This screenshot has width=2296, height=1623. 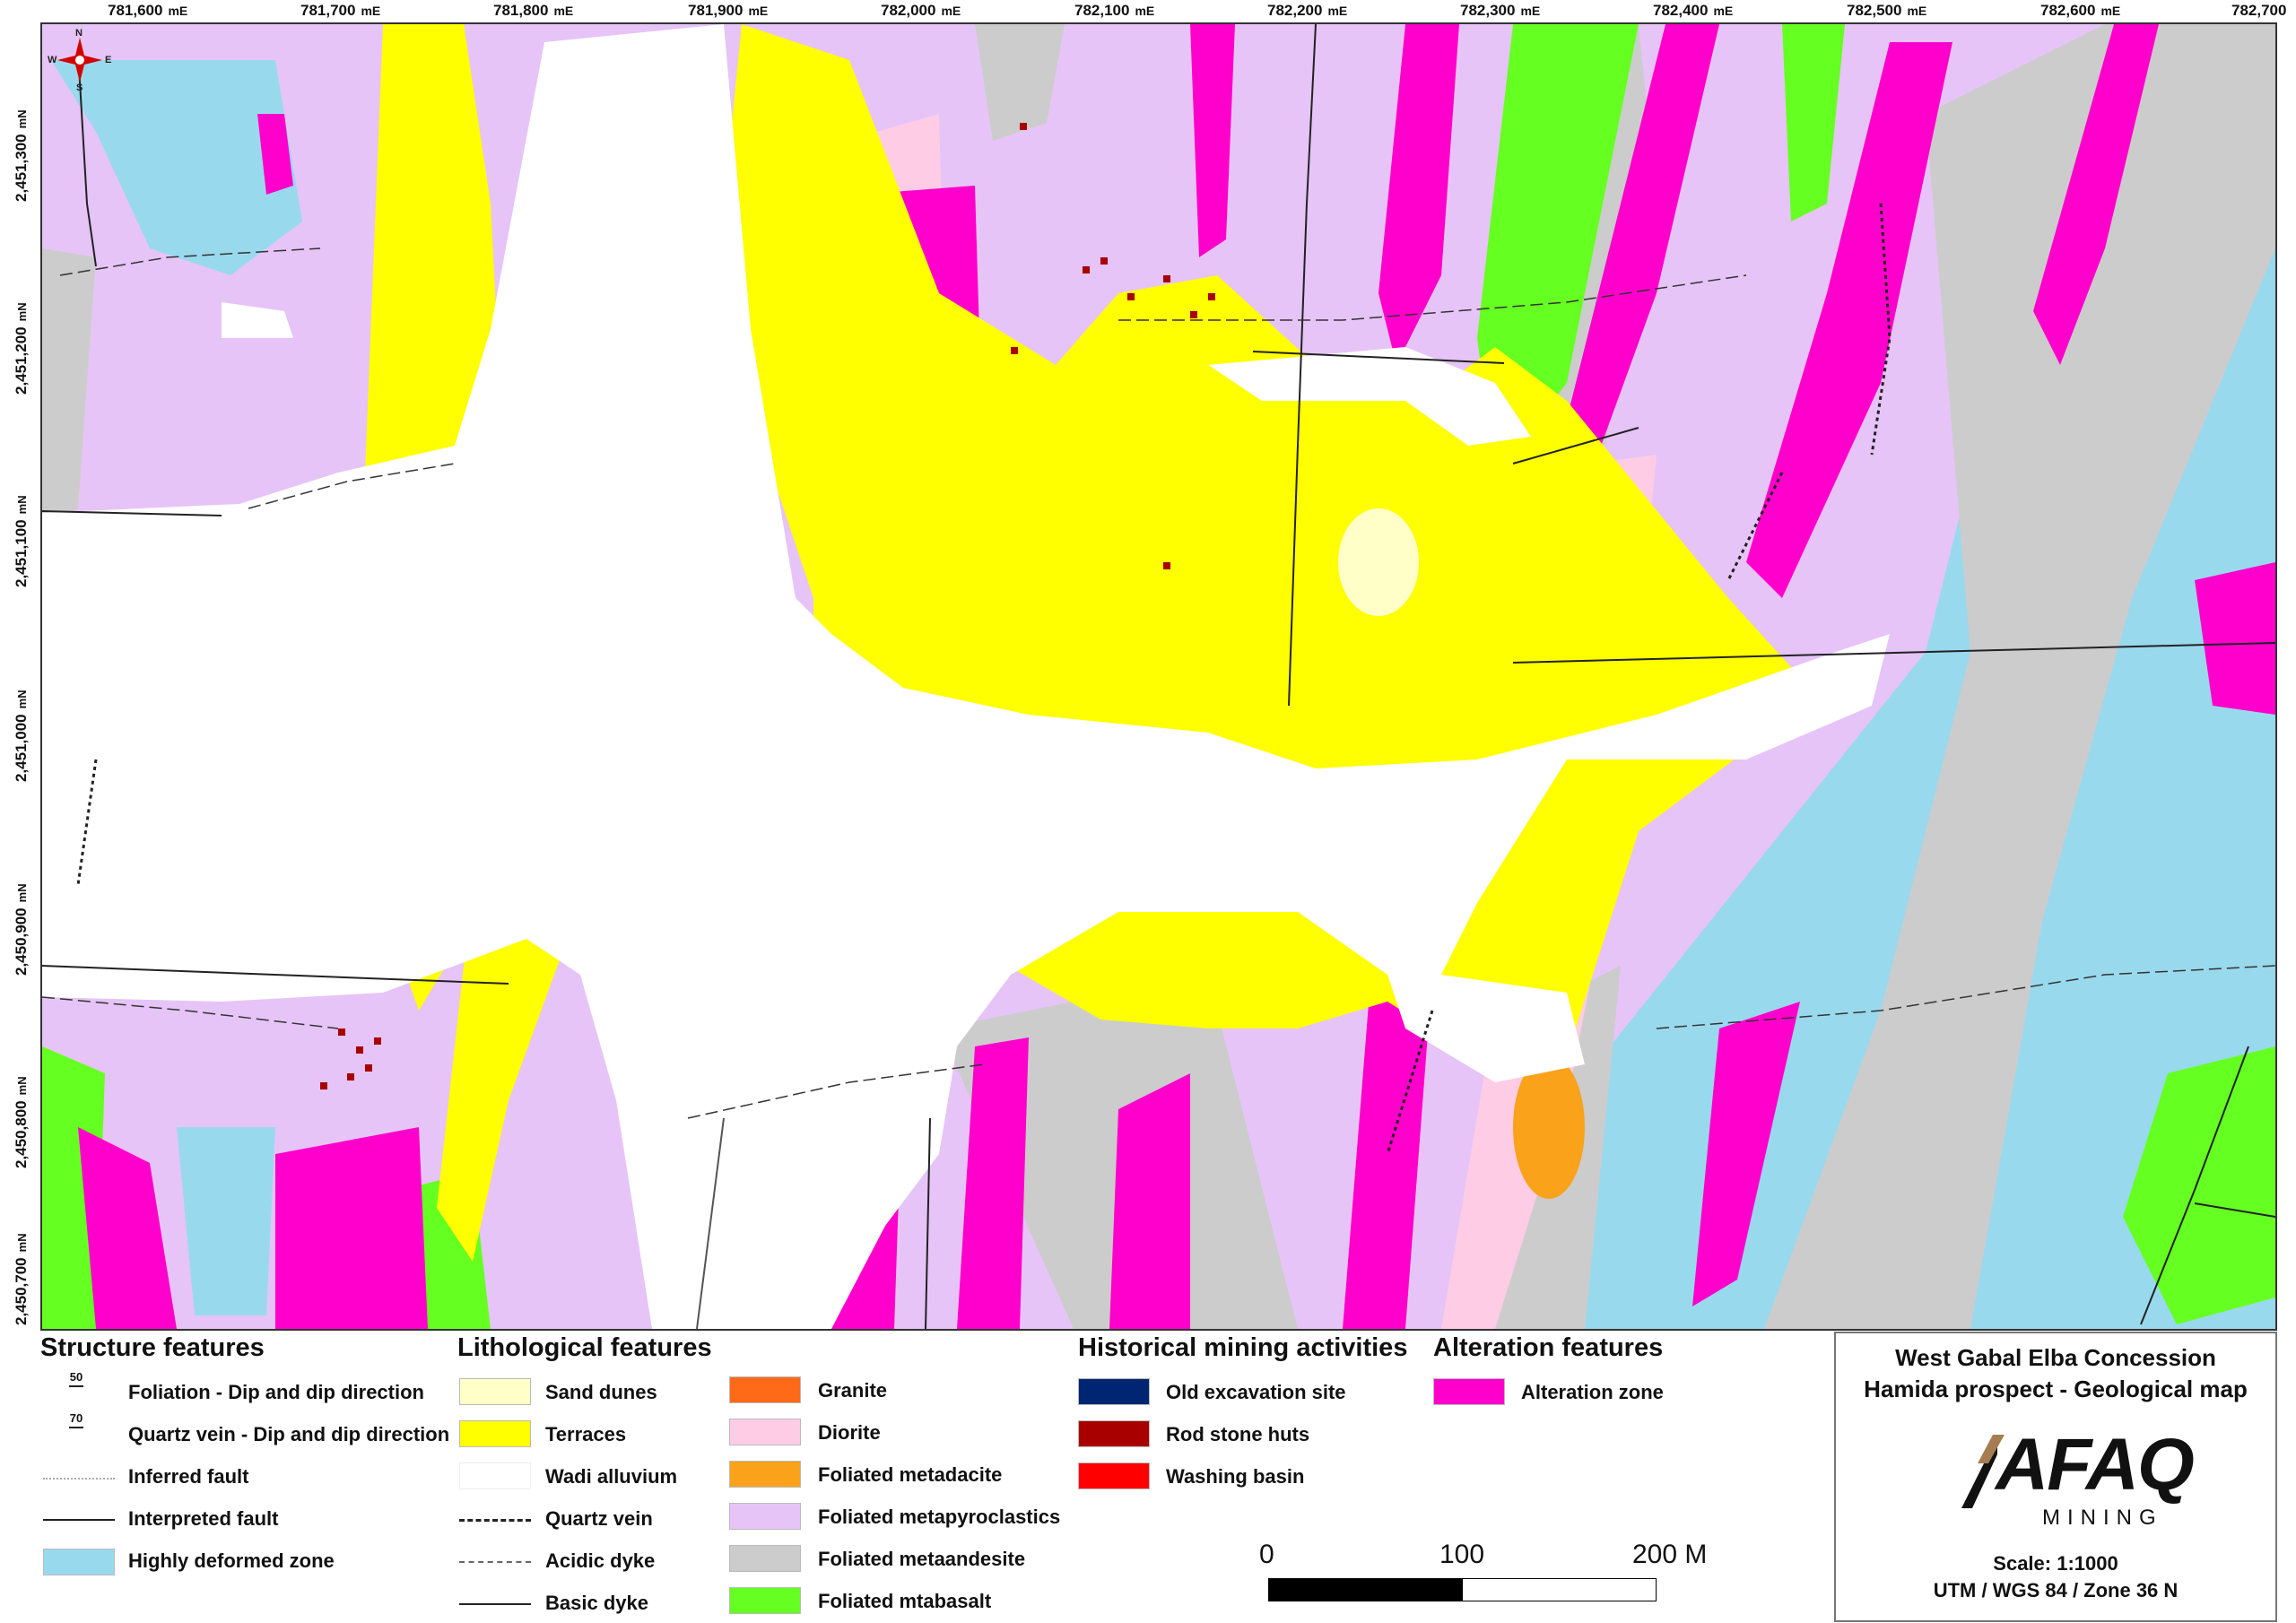 I want to click on swatch-wadi-alluvium, so click(x=495, y=1475).